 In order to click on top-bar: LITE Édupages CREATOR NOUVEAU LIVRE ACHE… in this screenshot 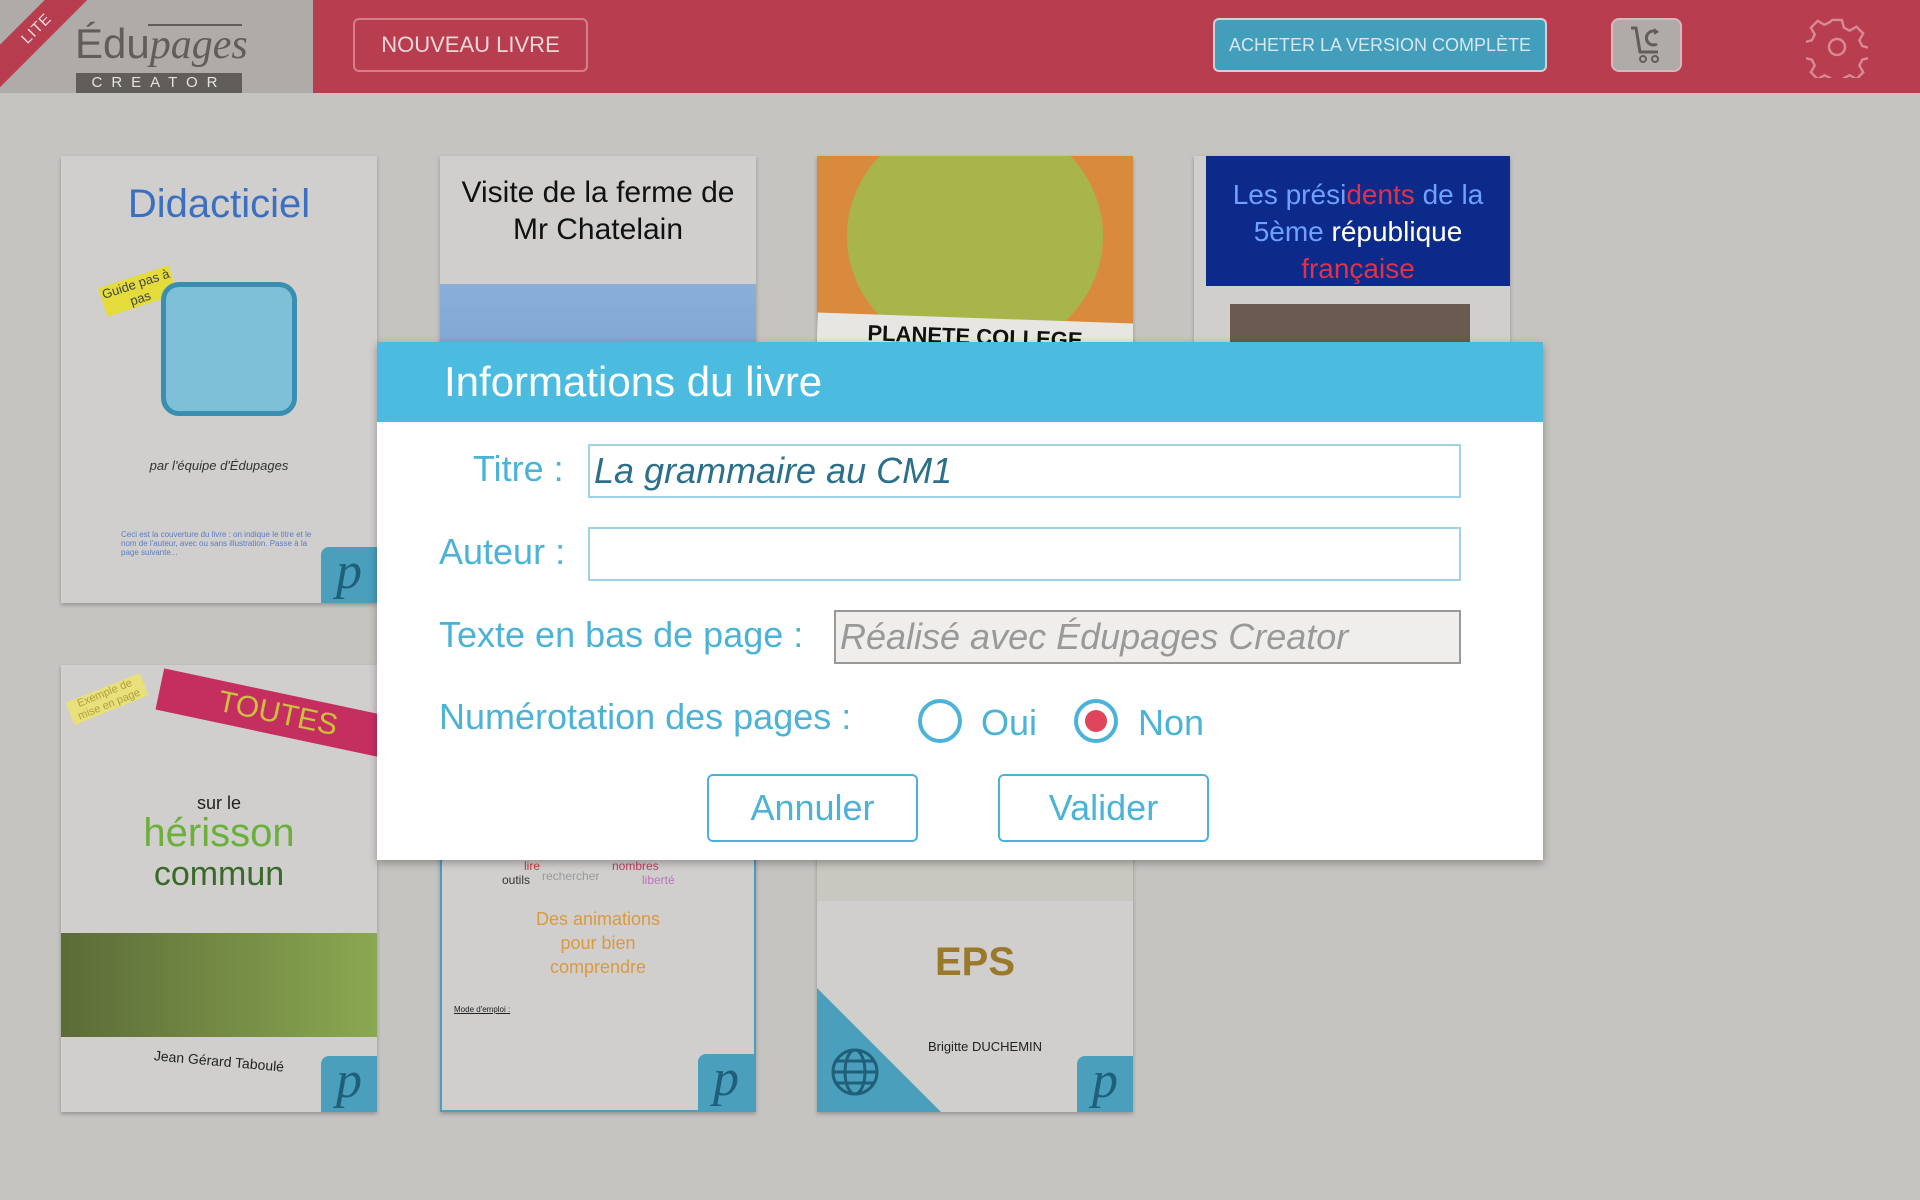, I will do `click(960, 46)`.